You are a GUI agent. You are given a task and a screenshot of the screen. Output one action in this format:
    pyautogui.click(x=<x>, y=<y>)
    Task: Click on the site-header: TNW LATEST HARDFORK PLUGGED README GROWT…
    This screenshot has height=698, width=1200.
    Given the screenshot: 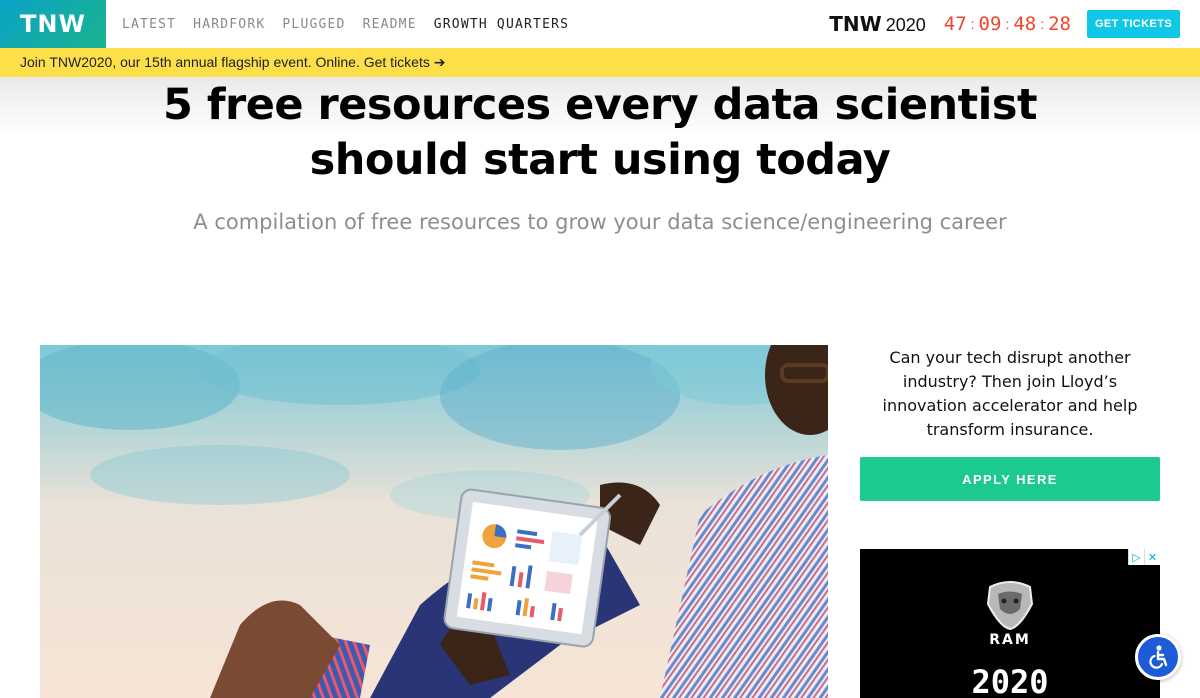 What is the action you would take?
    pyautogui.click(x=600, y=24)
    